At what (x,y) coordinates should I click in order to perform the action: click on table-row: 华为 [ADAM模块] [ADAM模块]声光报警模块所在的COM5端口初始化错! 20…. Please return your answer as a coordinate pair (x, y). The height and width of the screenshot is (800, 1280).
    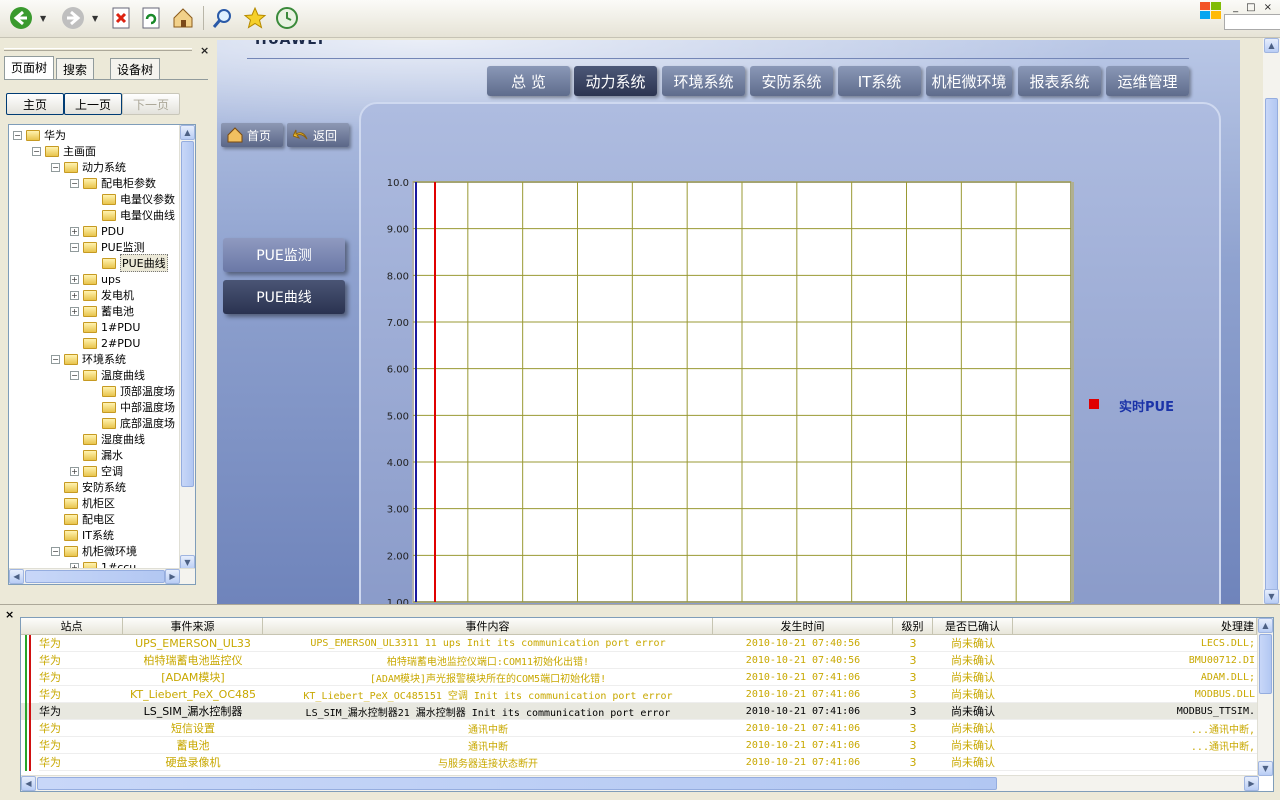
    Looking at the image, I should click on (639, 677).